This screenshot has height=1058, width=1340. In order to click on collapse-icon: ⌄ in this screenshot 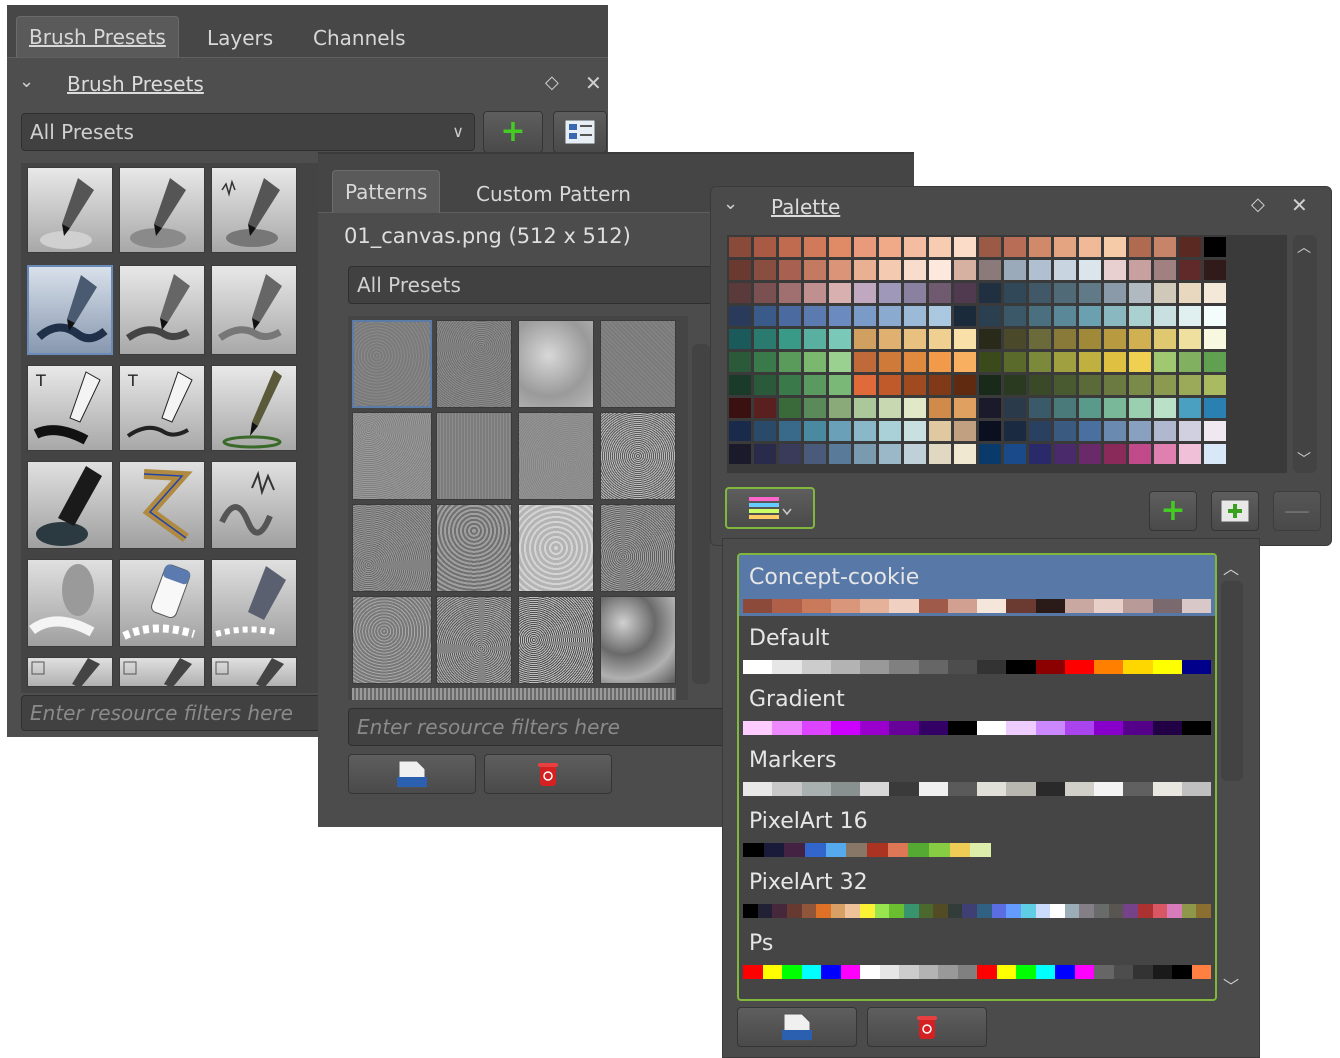, I will do `click(26, 81)`.